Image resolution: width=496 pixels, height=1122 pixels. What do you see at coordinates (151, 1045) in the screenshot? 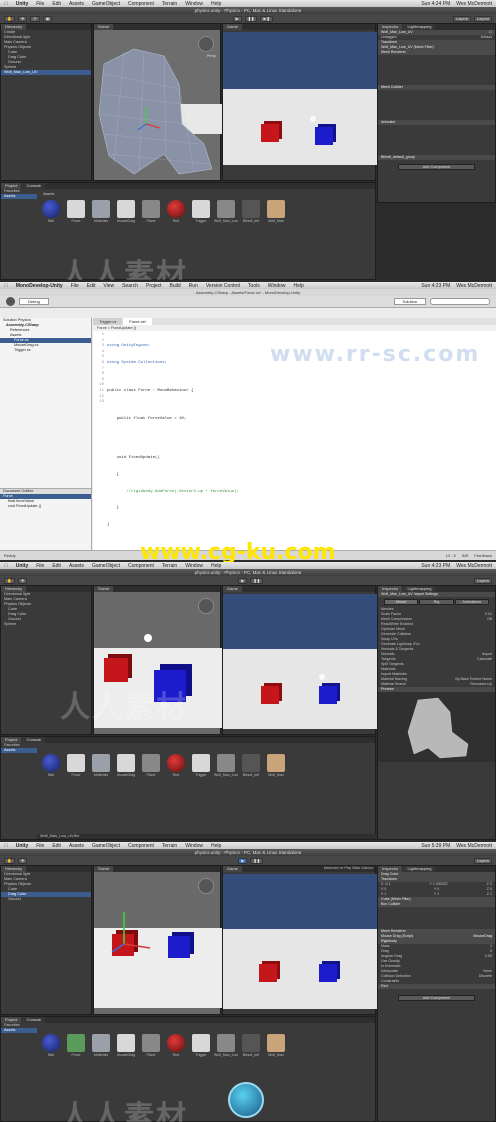
I see `asset-plane: Plane` at bounding box center [151, 1045].